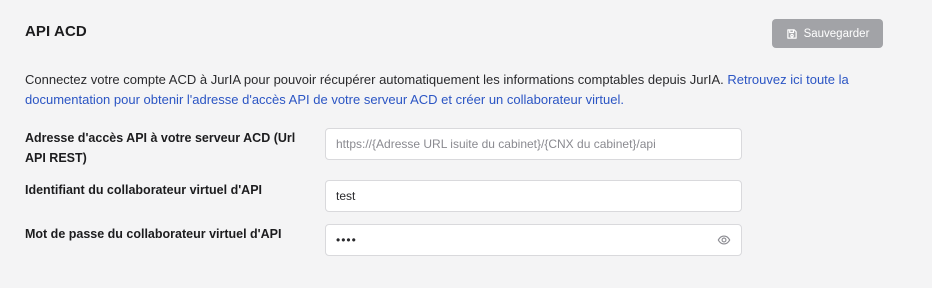  What do you see at coordinates (523, 240) in the screenshot?
I see `password-input` at bounding box center [523, 240].